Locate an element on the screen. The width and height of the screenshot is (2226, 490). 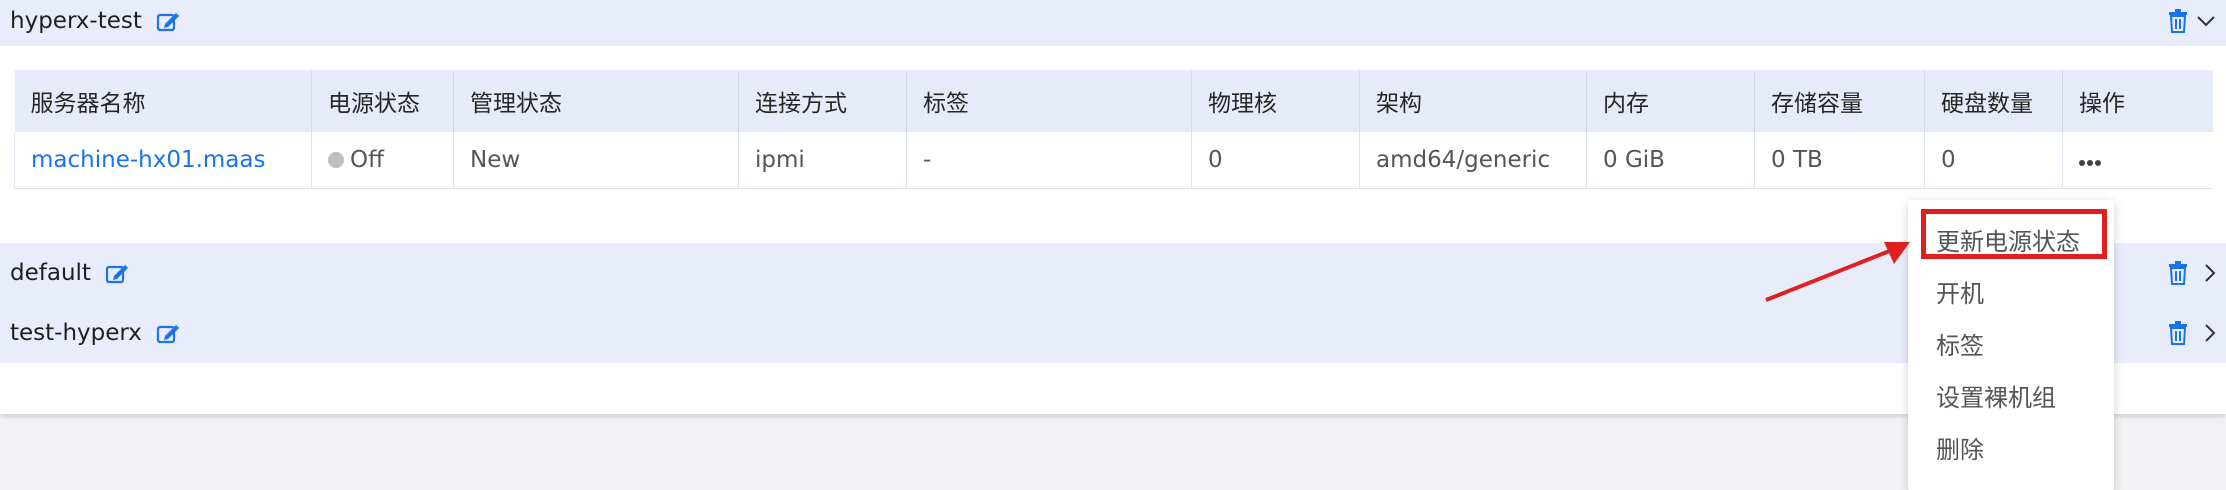
cell-actions is located at coordinates (2137, 160).